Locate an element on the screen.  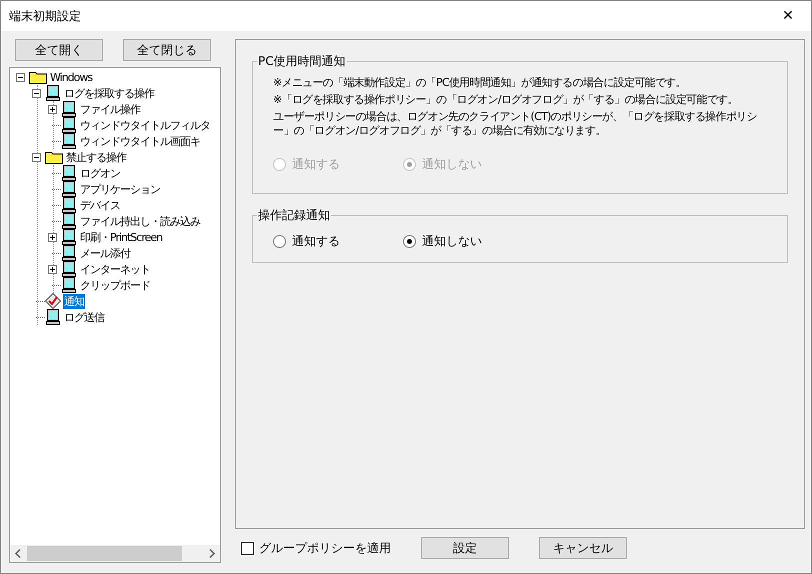
tree-item: 禁止する操作 is located at coordinates (96, 157).